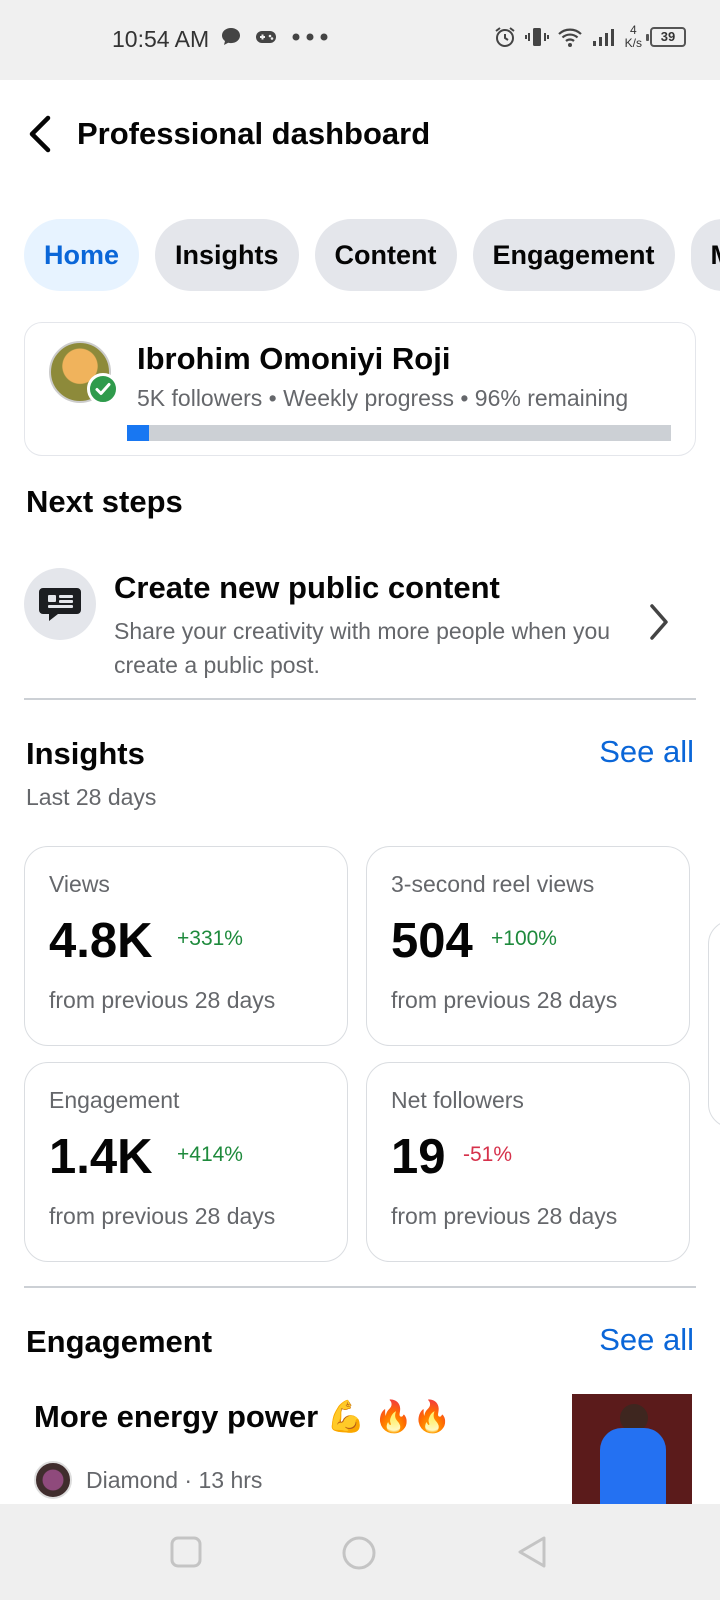 The image size is (720, 1600). I want to click on chevron-right-icon, so click(658, 622).